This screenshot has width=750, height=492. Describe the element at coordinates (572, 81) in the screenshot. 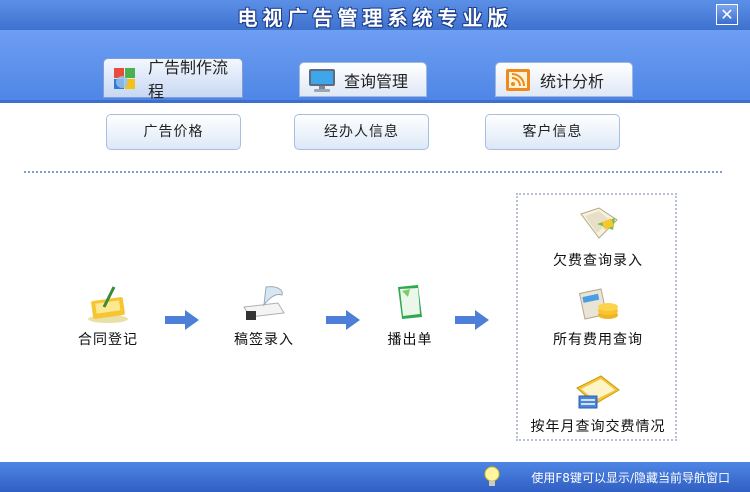

I see `tab-label: 统计分析` at that location.